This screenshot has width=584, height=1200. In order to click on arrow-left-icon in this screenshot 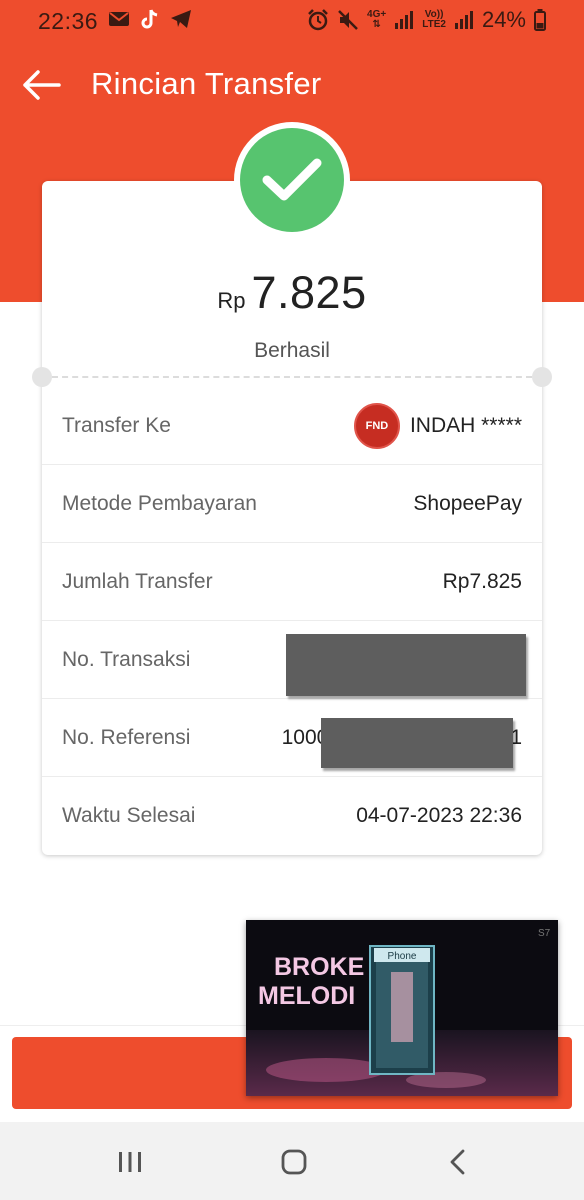, I will do `click(42, 85)`.